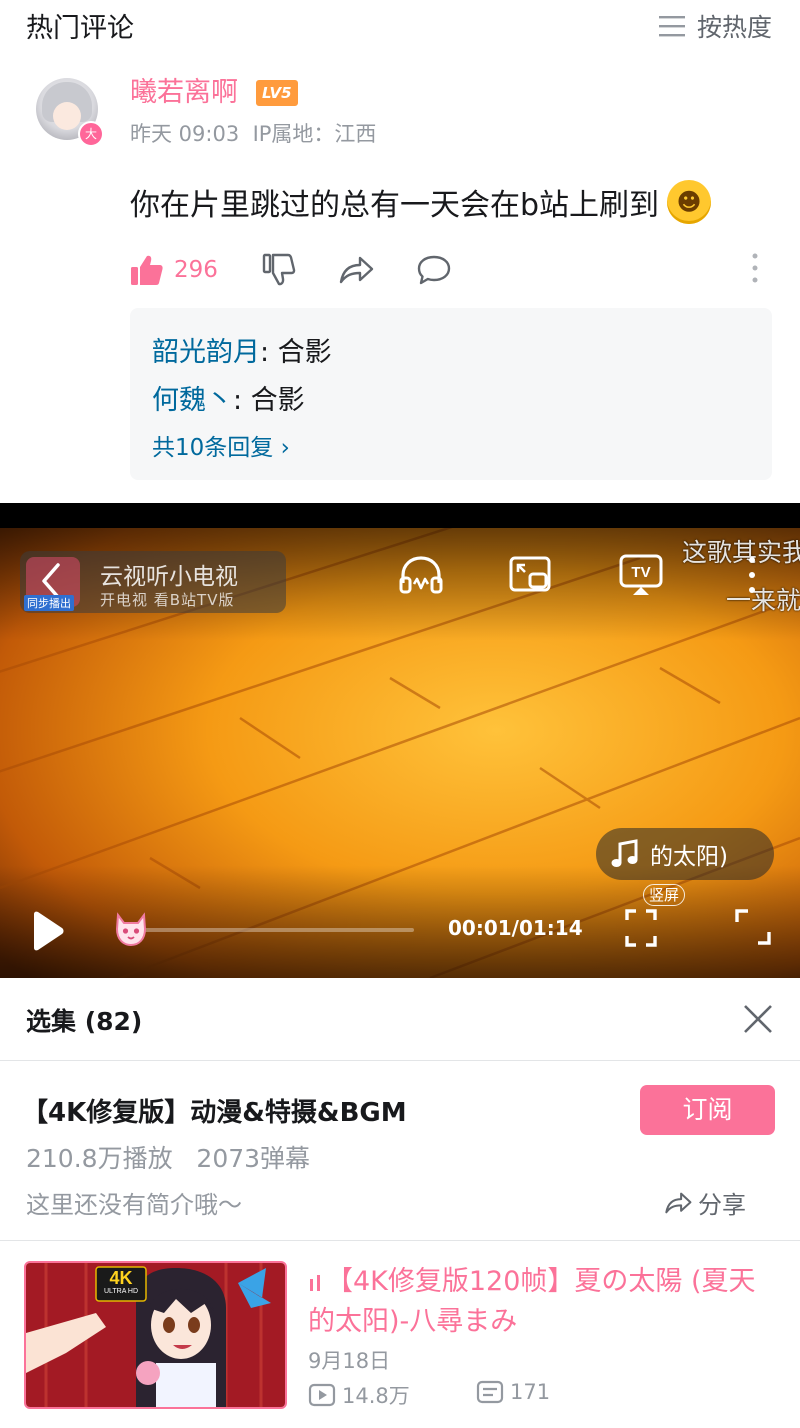  What do you see at coordinates (271, 930) in the screenshot?
I see `progress-bar` at bounding box center [271, 930].